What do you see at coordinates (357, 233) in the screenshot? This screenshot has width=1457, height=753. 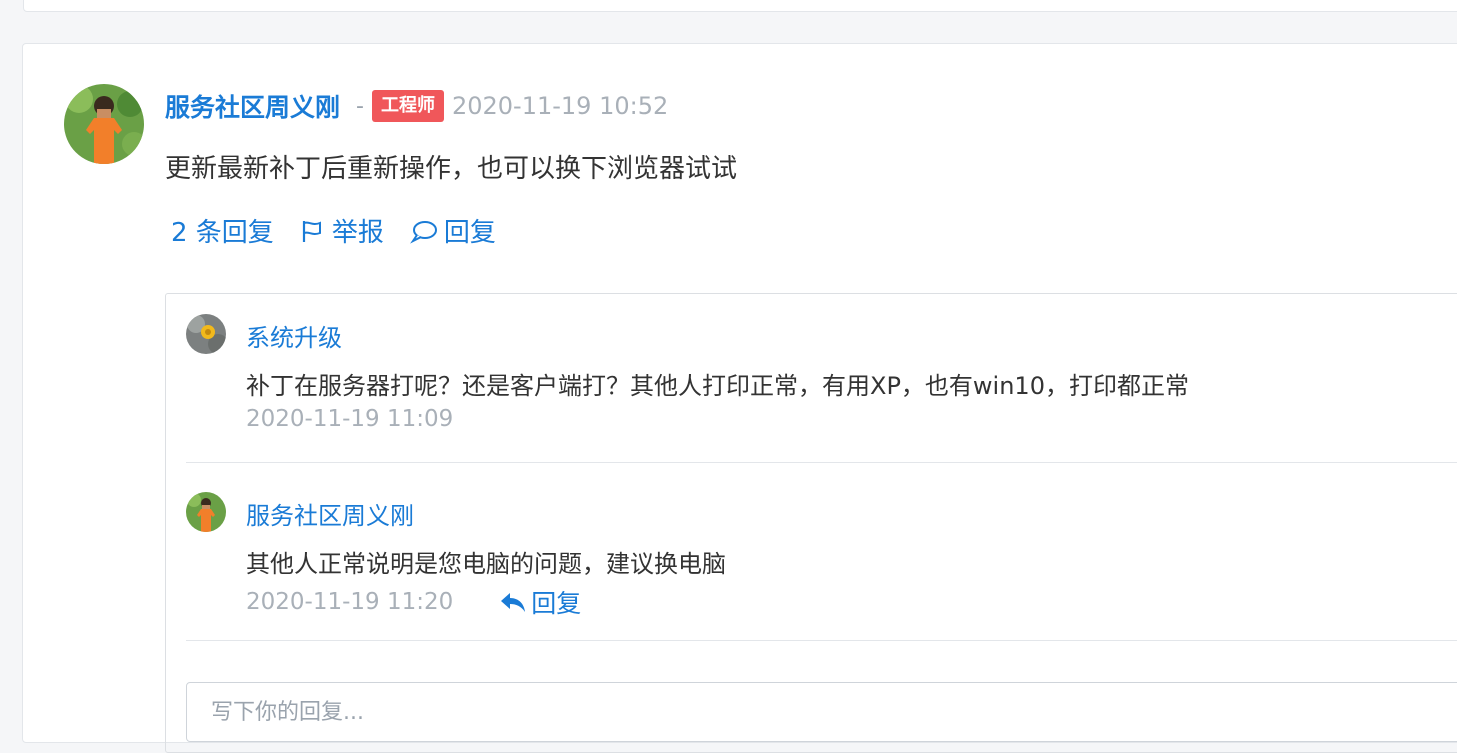 I see `report-label: 举报` at bounding box center [357, 233].